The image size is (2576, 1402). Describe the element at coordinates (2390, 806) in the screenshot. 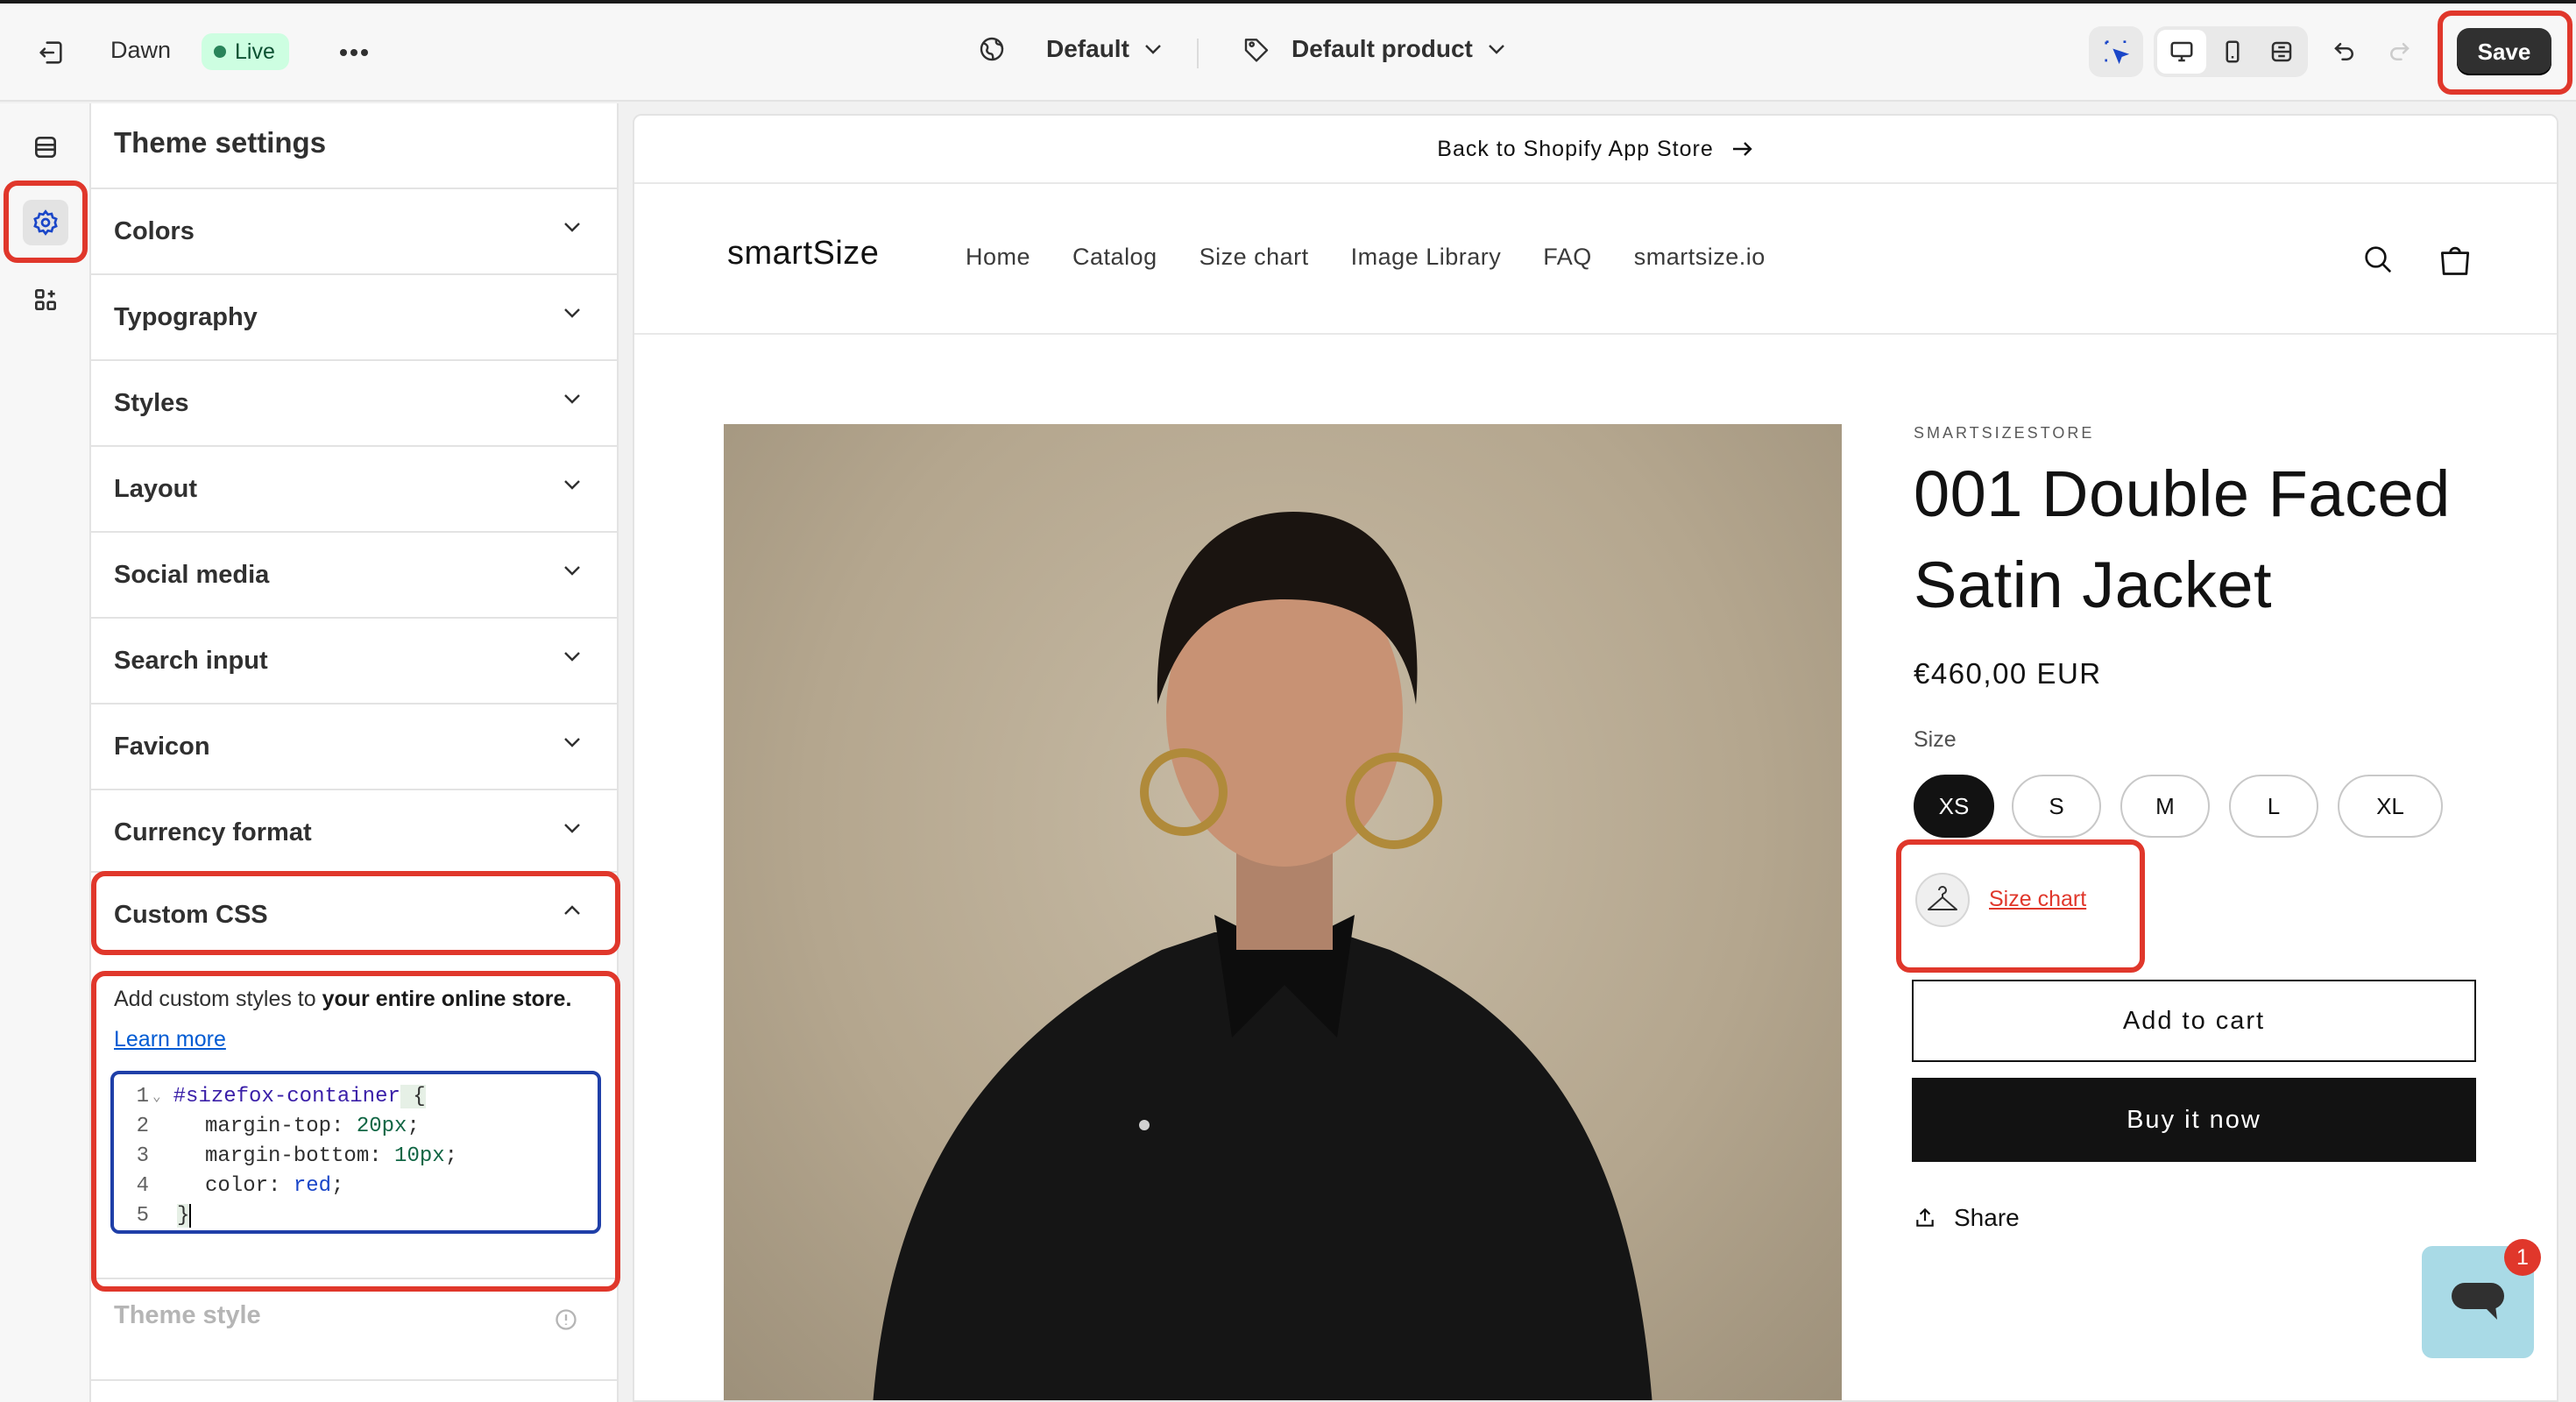

I see `size-option-xl: XL` at that location.